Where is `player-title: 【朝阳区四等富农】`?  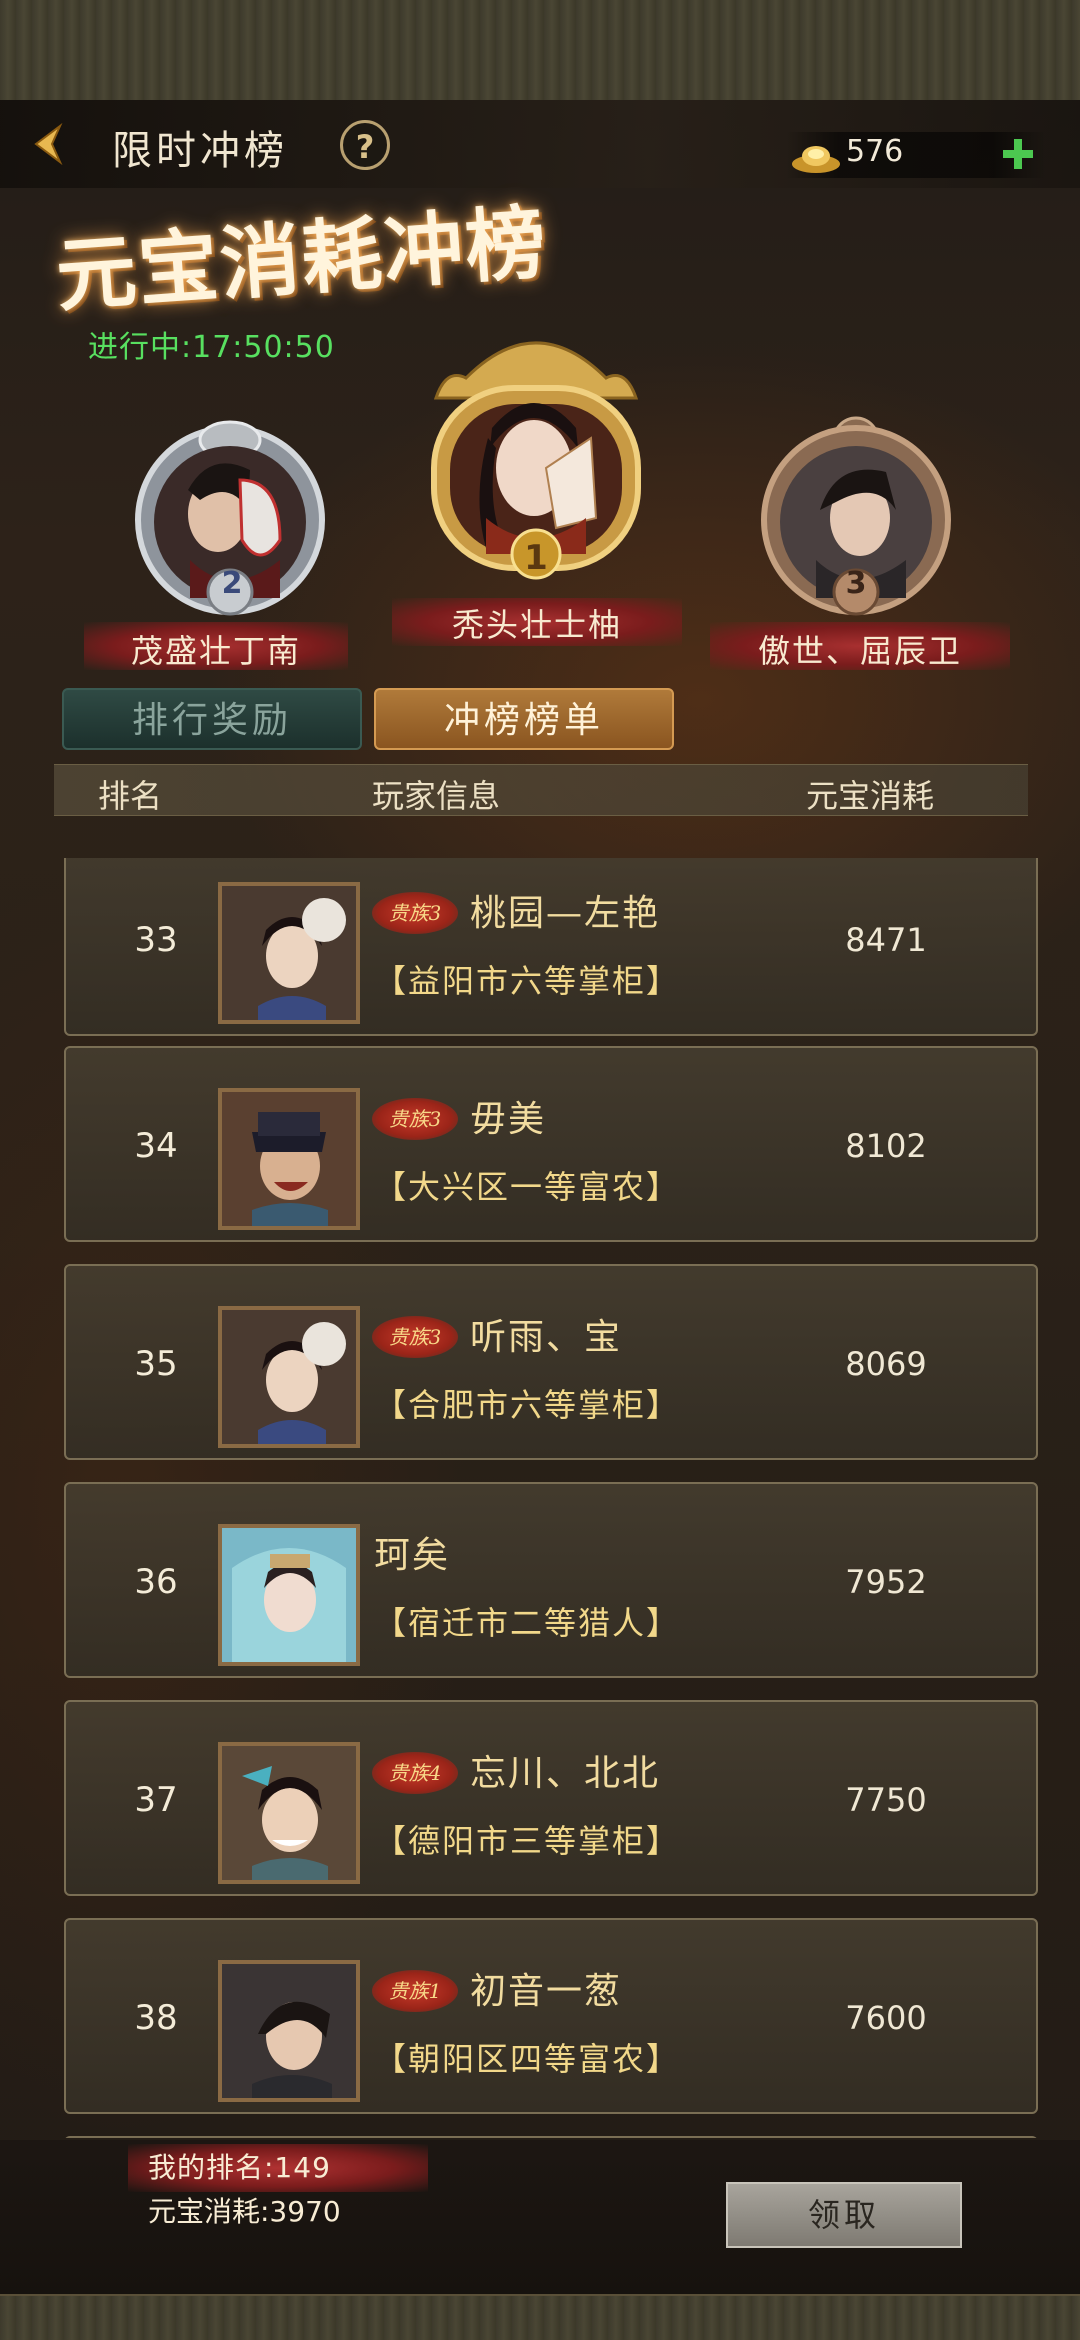 player-title: 【朝阳区四等富农】 is located at coordinates (527, 2059).